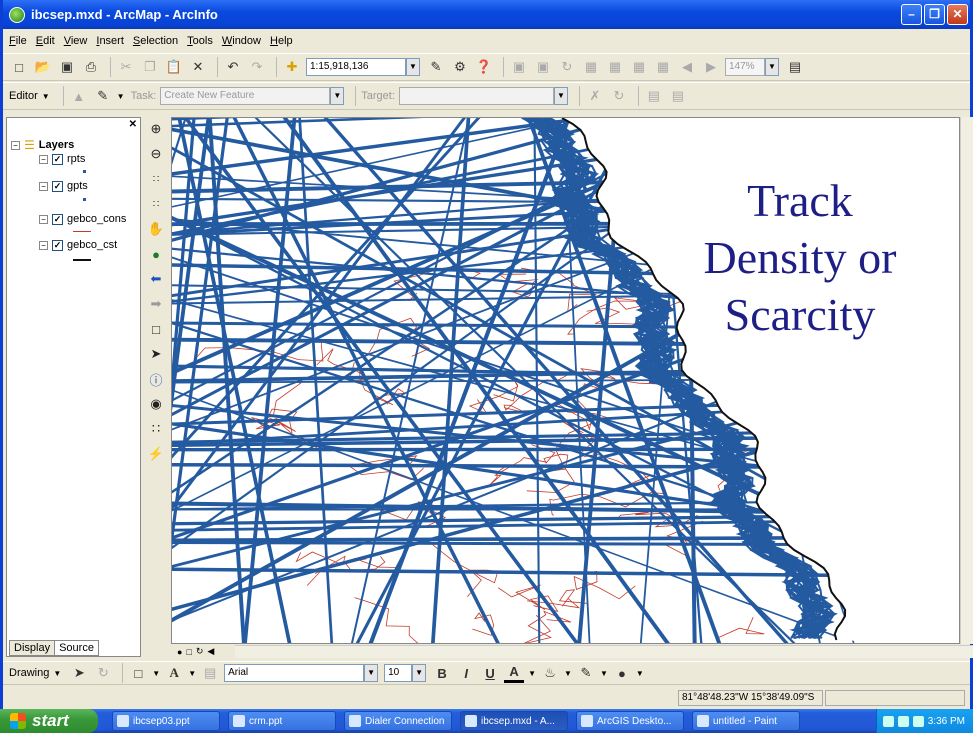 Image resolution: width=973 pixels, height=733 pixels. I want to click on zoom-in-fixed-icon: ▣, so click(519, 67).